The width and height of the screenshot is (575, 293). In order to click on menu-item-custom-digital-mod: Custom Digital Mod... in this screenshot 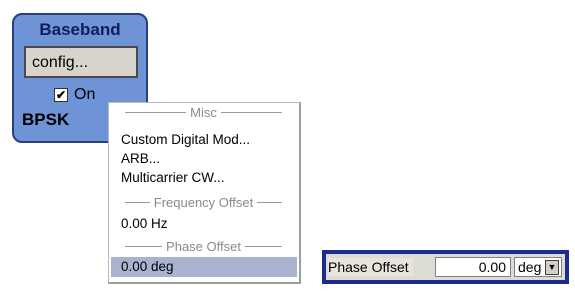, I will do `click(185, 139)`.